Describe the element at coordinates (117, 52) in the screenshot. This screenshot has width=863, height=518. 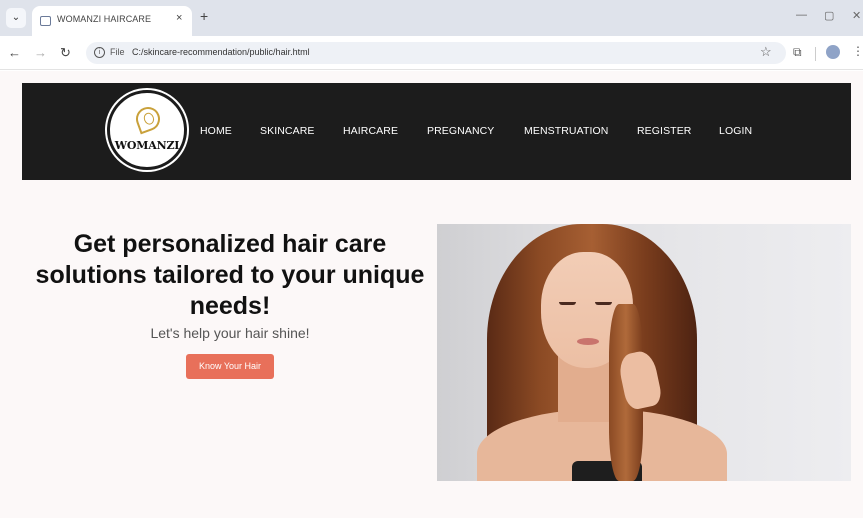
I see `url-scheme: File` at that location.